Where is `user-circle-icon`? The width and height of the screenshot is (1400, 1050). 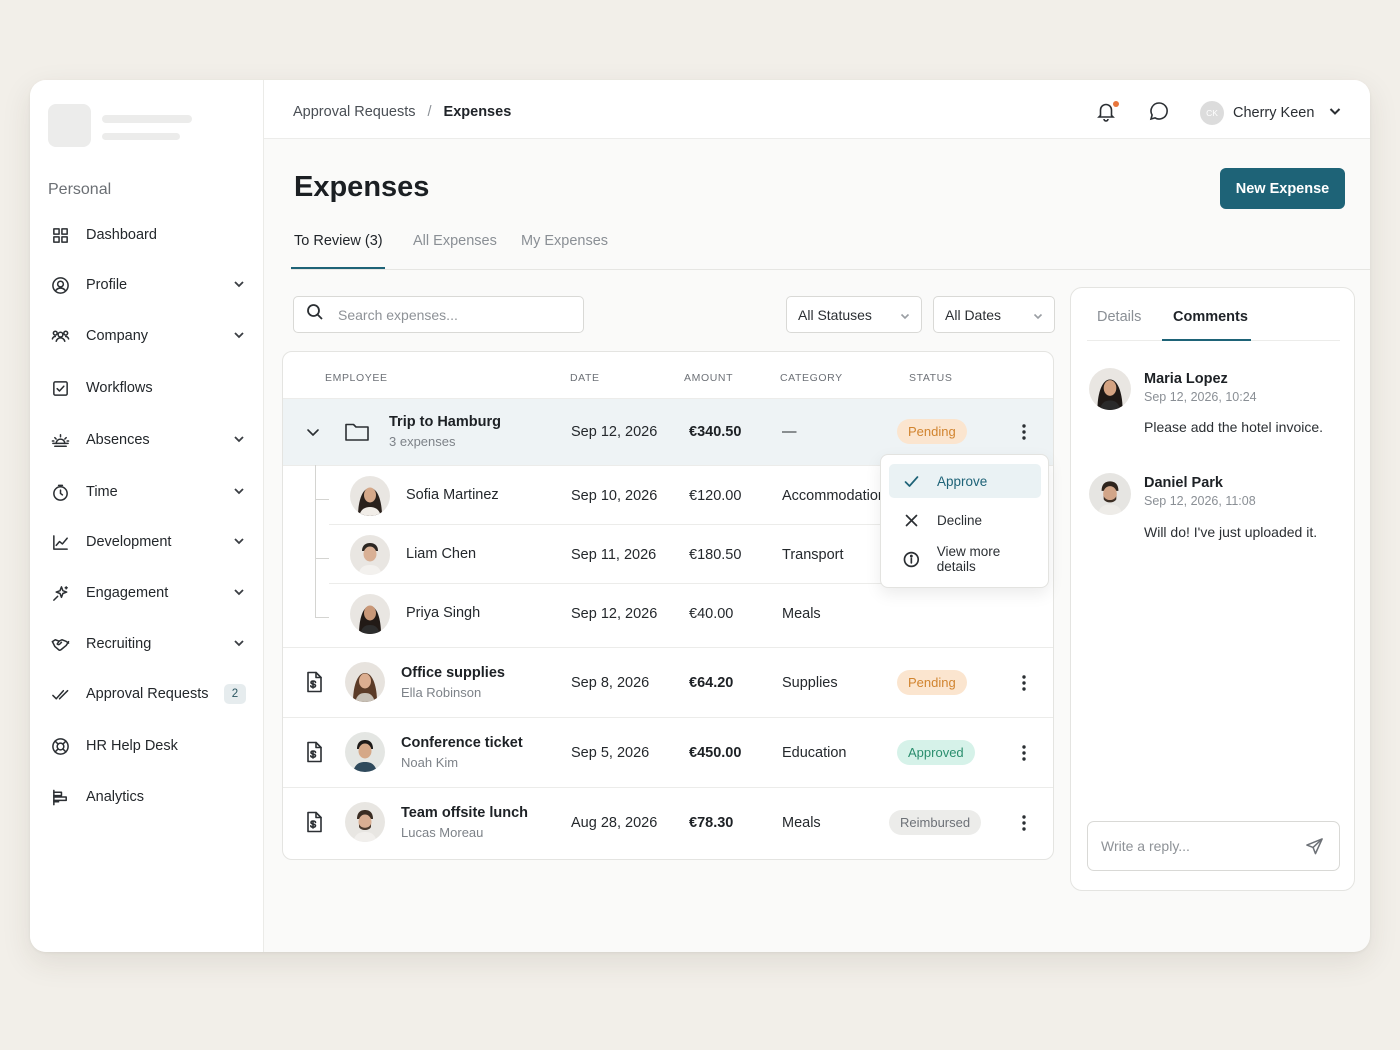 user-circle-icon is located at coordinates (60, 285).